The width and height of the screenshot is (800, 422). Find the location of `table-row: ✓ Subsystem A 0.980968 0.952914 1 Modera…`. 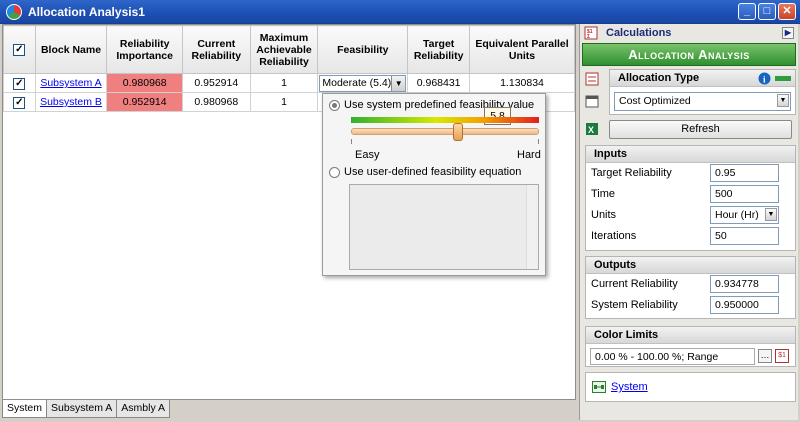

table-row: ✓ Subsystem A 0.980968 0.952914 1 Modera… is located at coordinates (289, 83).